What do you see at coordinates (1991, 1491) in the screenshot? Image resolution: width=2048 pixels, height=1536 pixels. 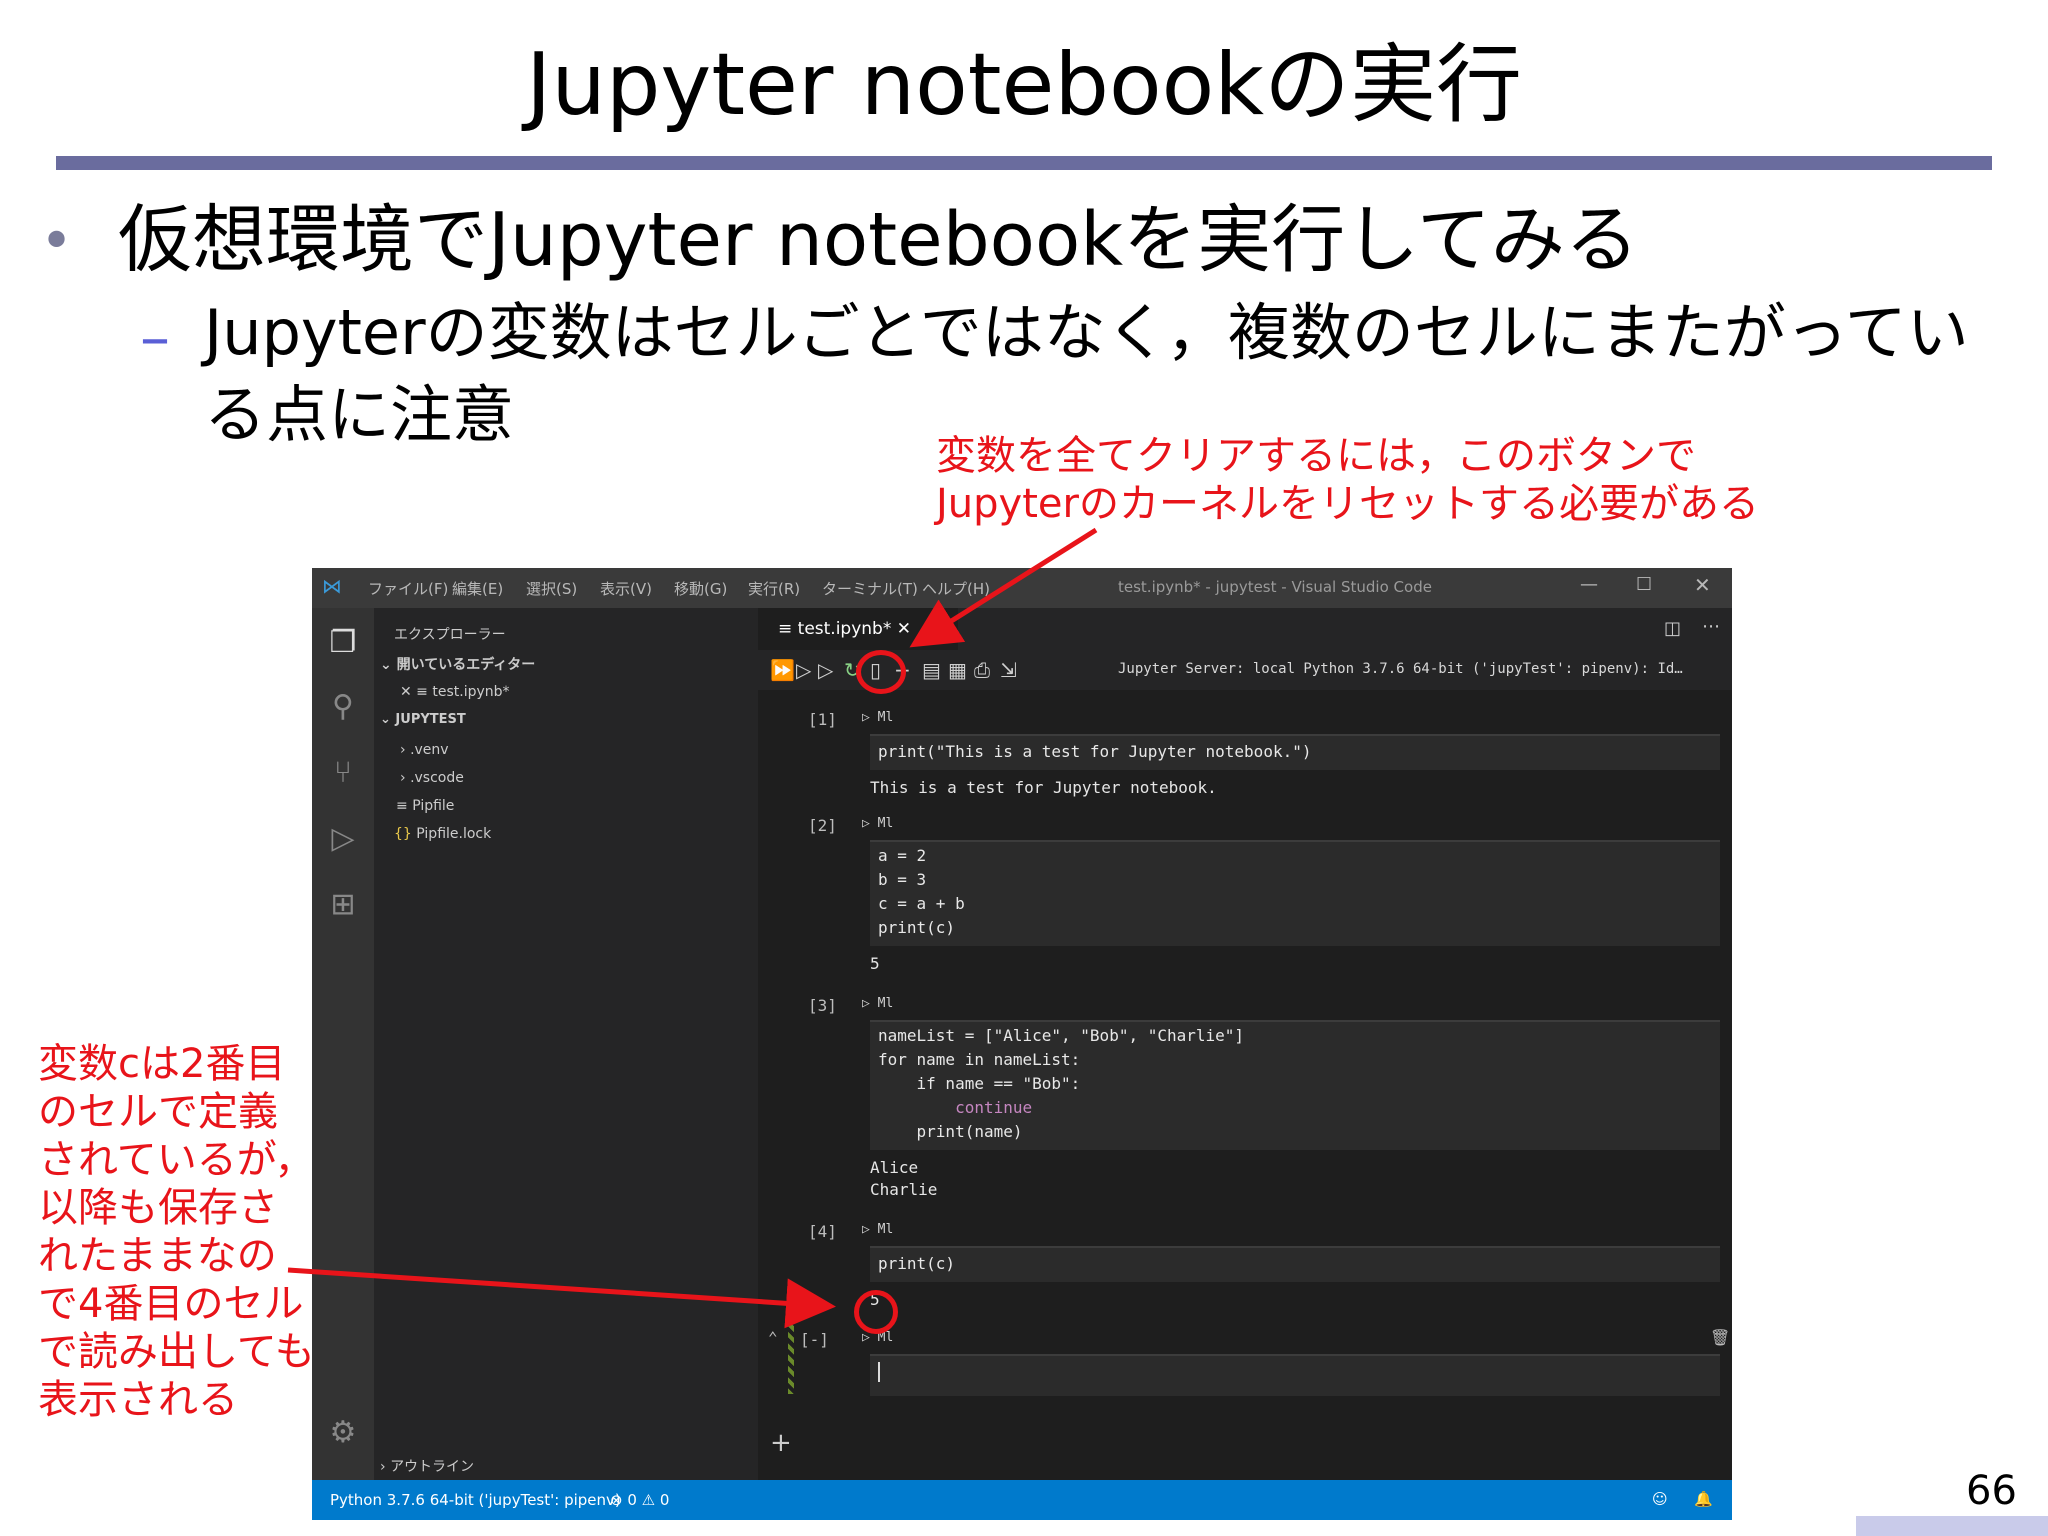 I see `page-number: 66` at bounding box center [1991, 1491].